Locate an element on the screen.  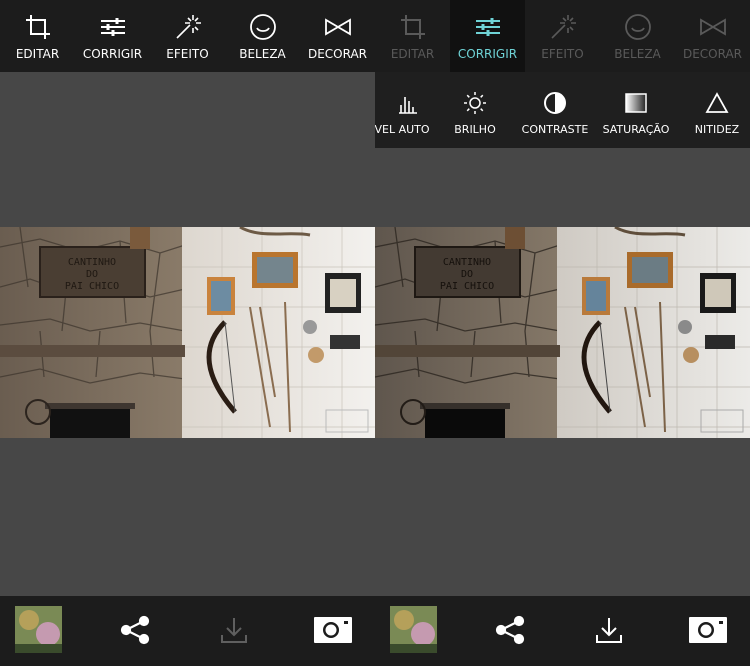
tool-label: BRILHO is located at coordinates (475, 129).